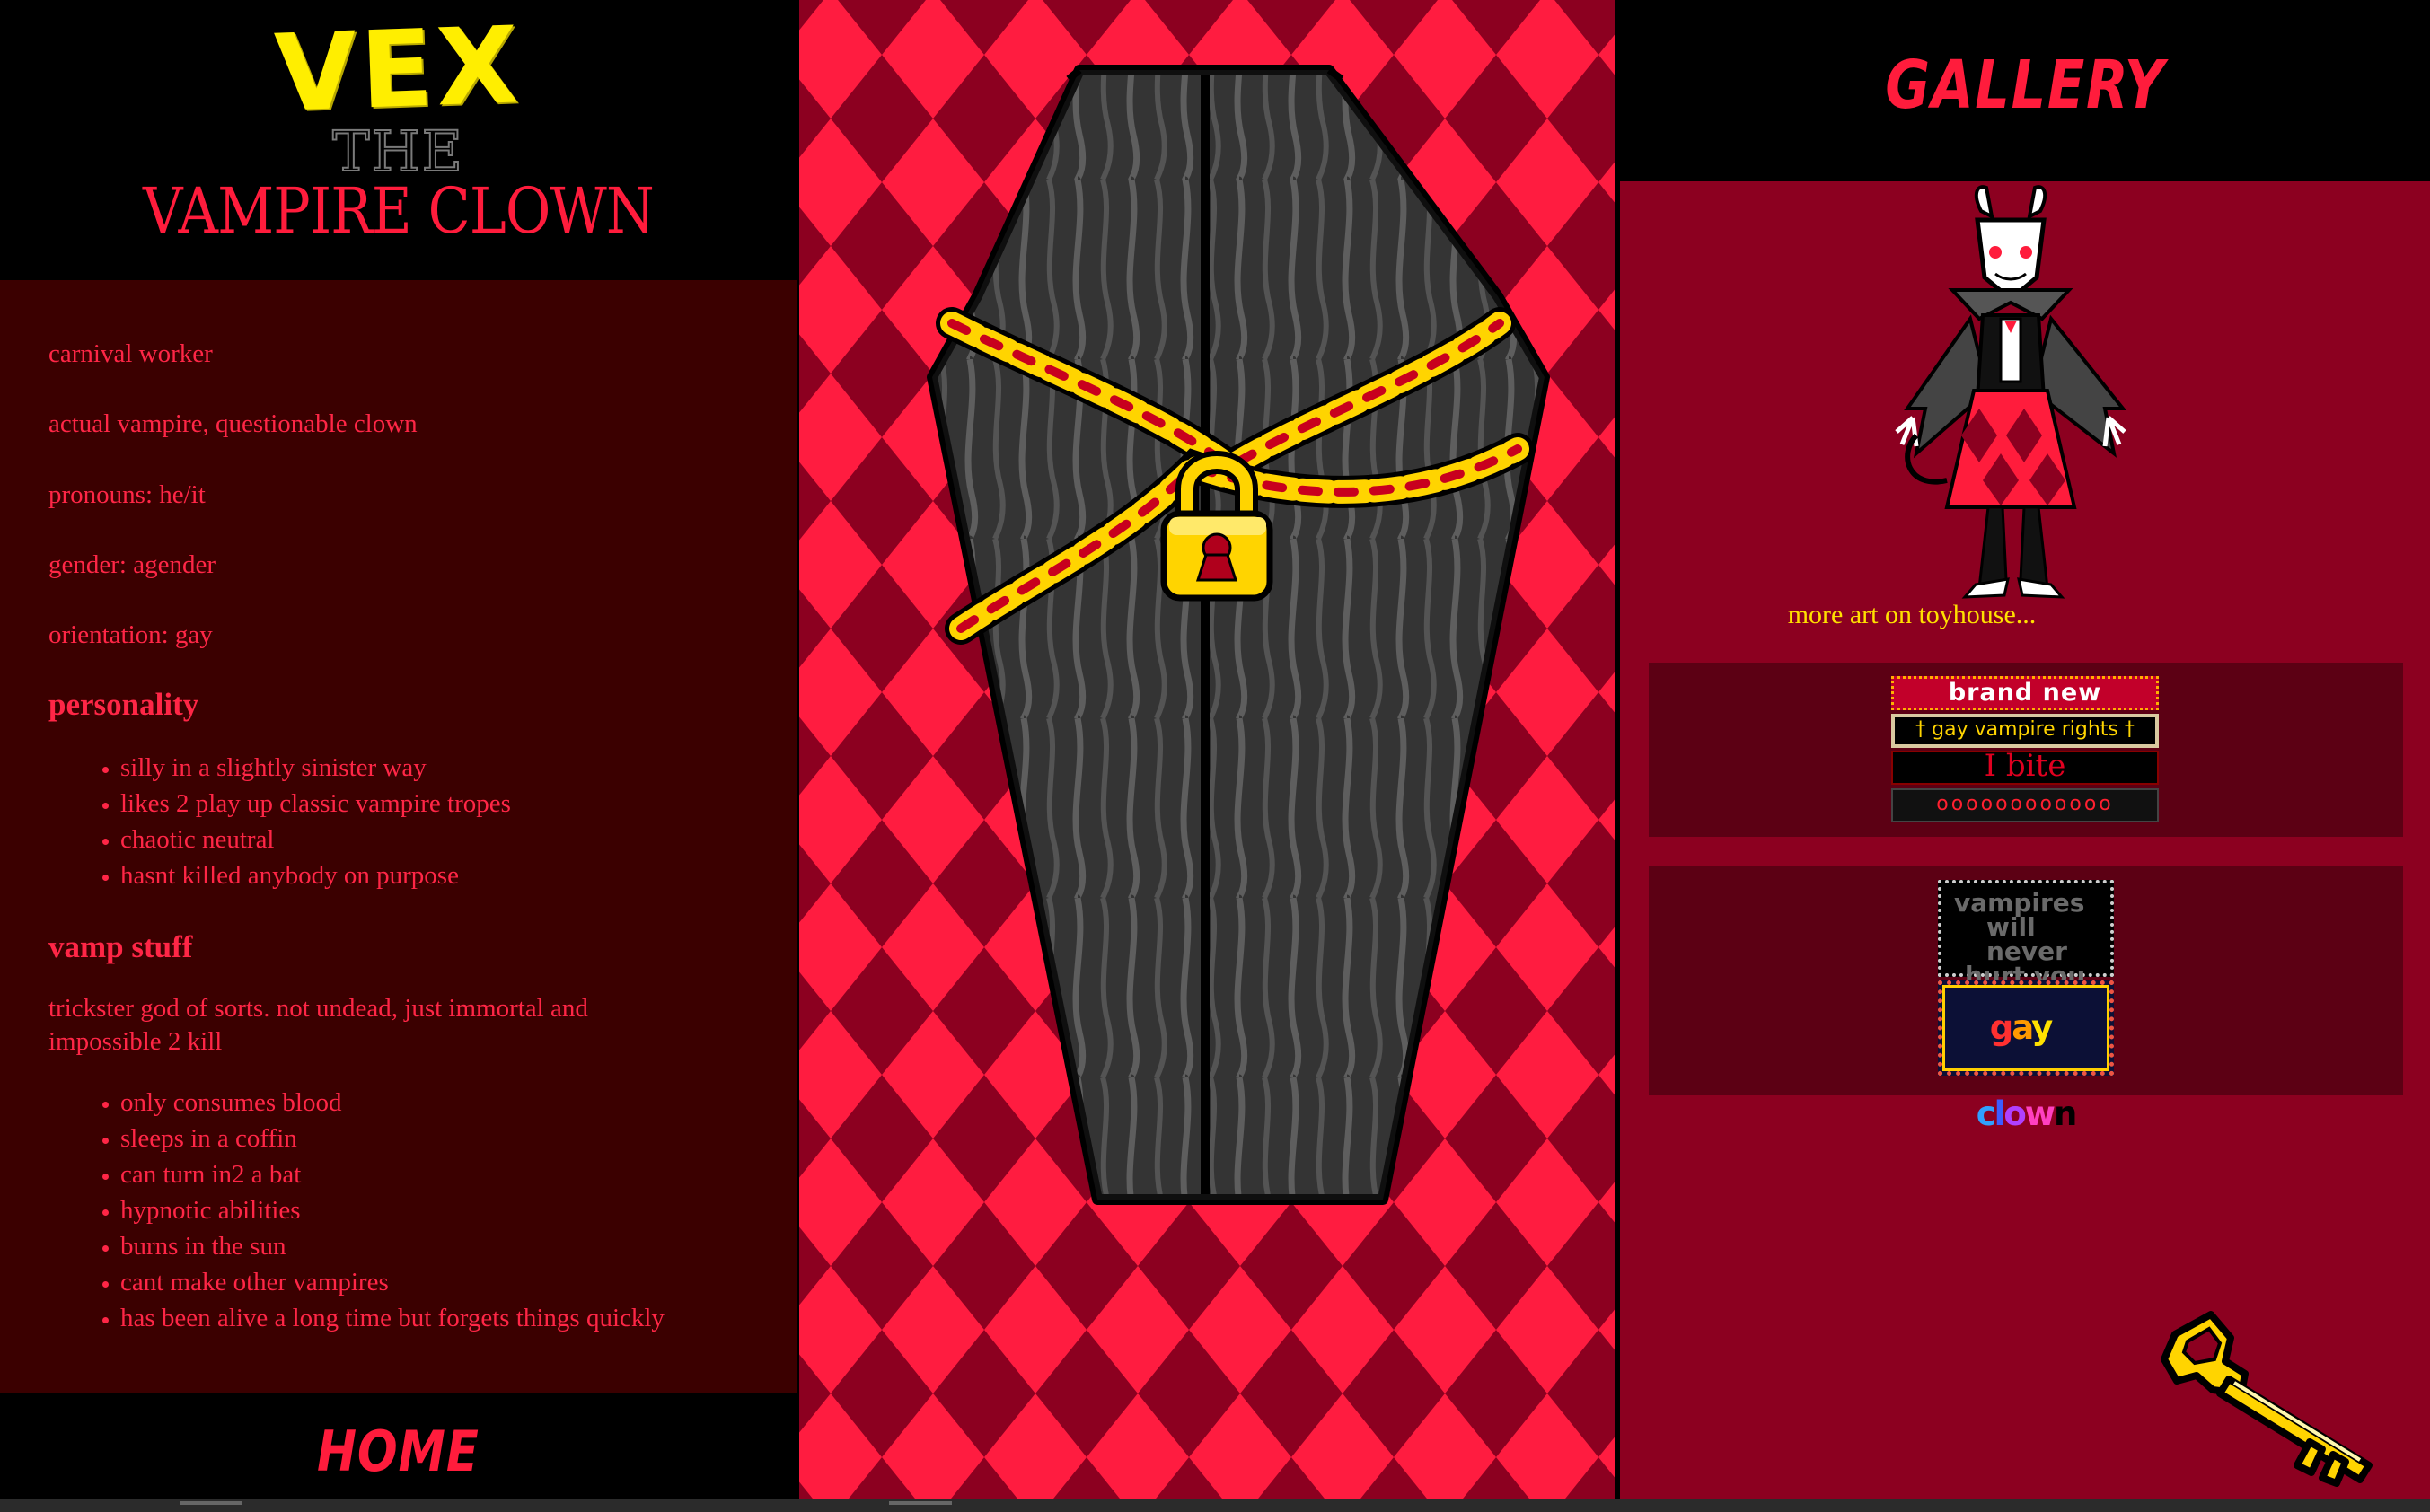  What do you see at coordinates (2025, 693) in the screenshot?
I see `blinkie-brand-new-species: brand new species` at bounding box center [2025, 693].